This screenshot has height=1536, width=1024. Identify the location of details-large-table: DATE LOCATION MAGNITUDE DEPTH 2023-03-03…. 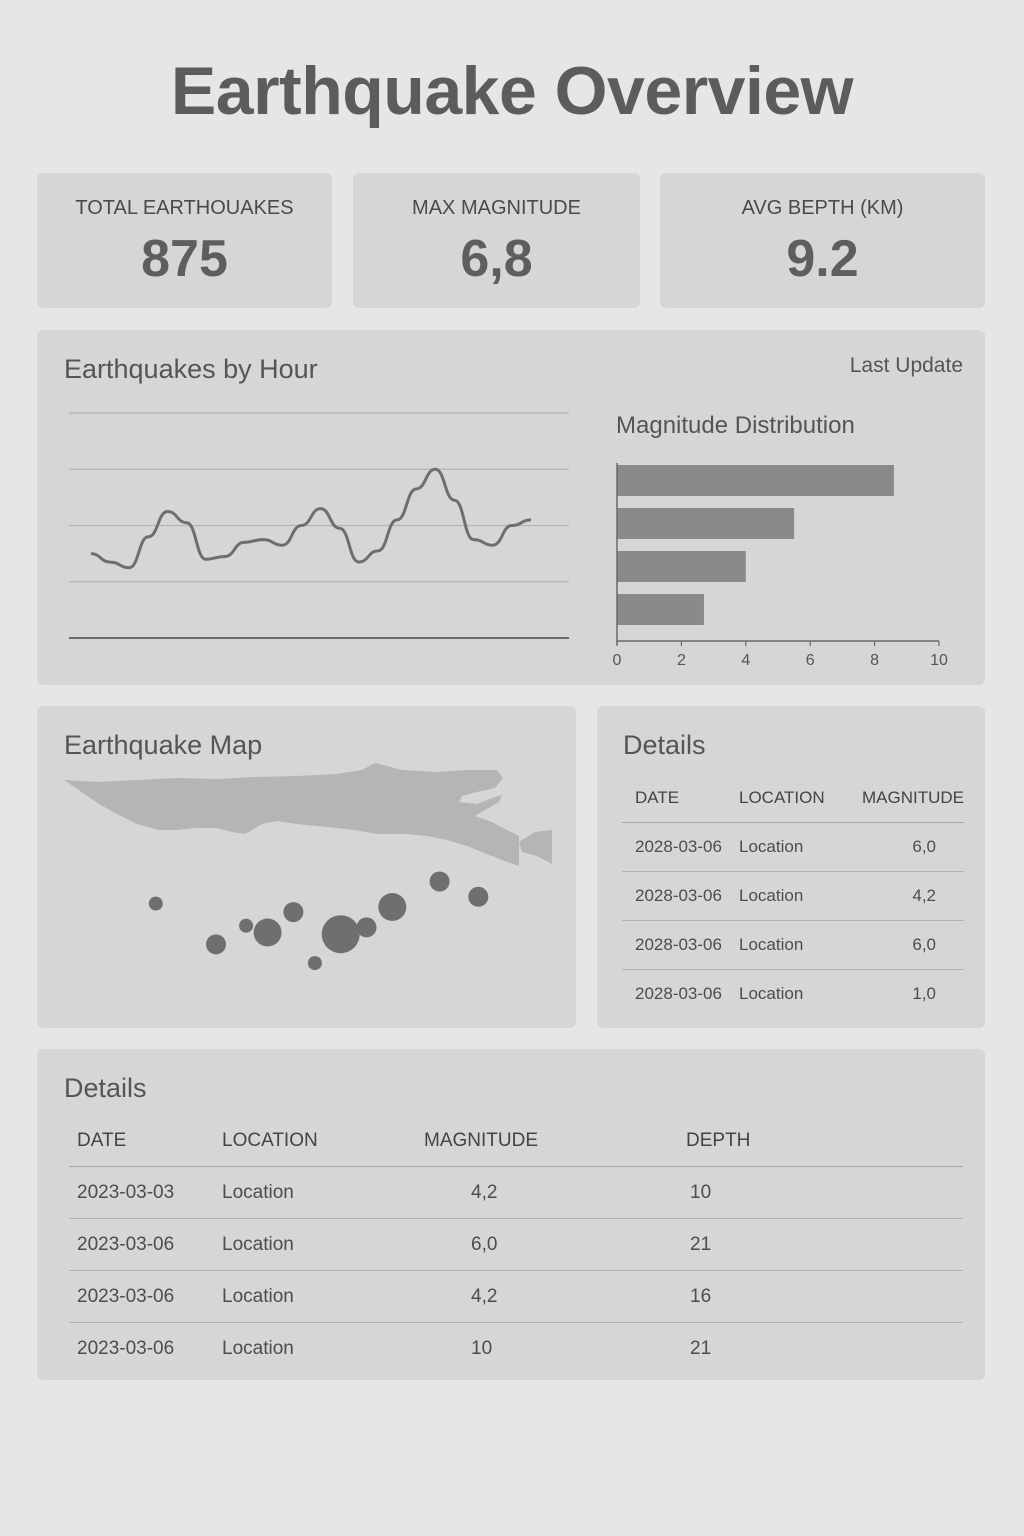
(516, 1244).